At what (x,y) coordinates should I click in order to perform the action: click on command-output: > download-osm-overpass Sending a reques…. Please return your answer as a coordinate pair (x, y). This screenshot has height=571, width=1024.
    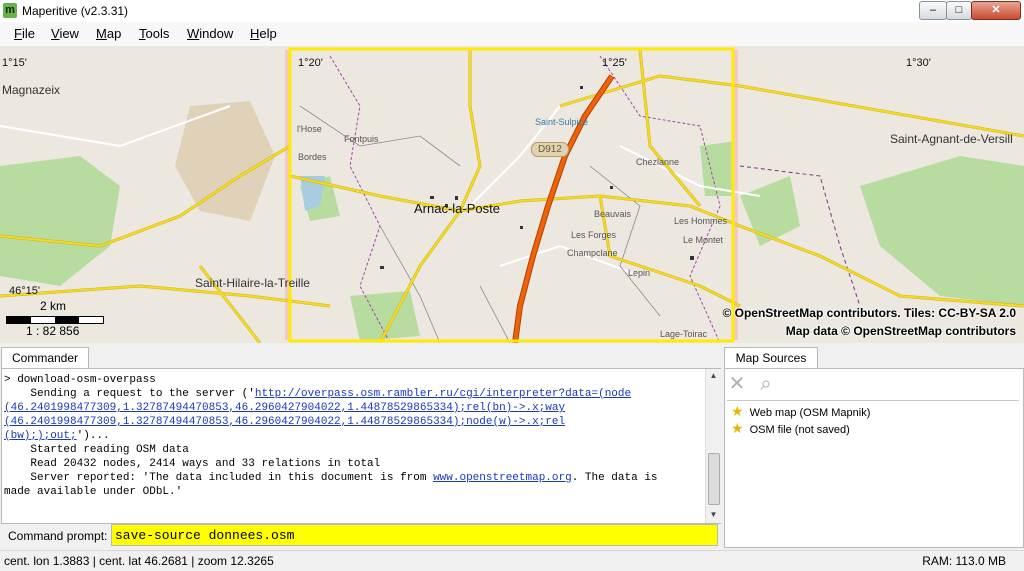
    Looking at the image, I should click on (331, 436).